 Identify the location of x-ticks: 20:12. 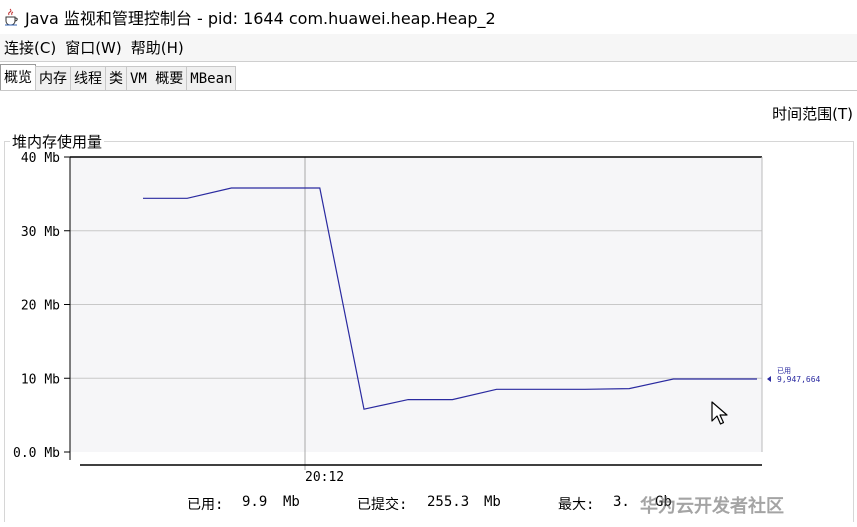
(324, 477).